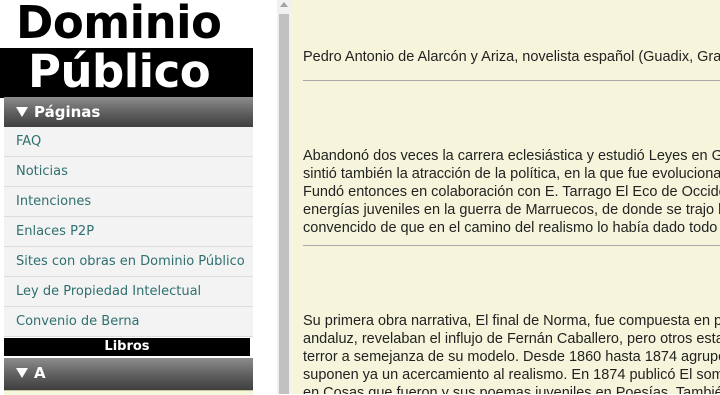  What do you see at coordinates (128, 322) in the screenshot?
I see `sidebar-item-convenio: Convenio de Berna` at bounding box center [128, 322].